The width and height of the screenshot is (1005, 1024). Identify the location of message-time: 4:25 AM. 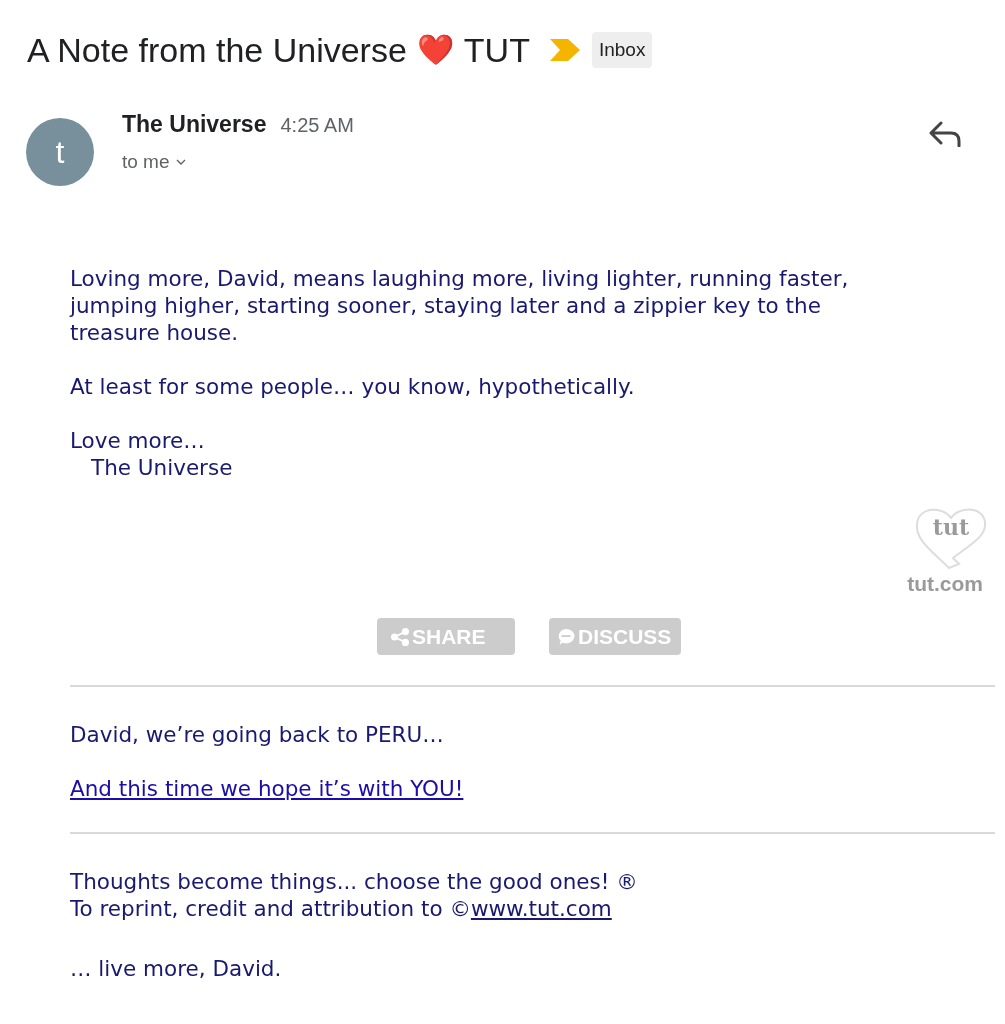
(317, 125).